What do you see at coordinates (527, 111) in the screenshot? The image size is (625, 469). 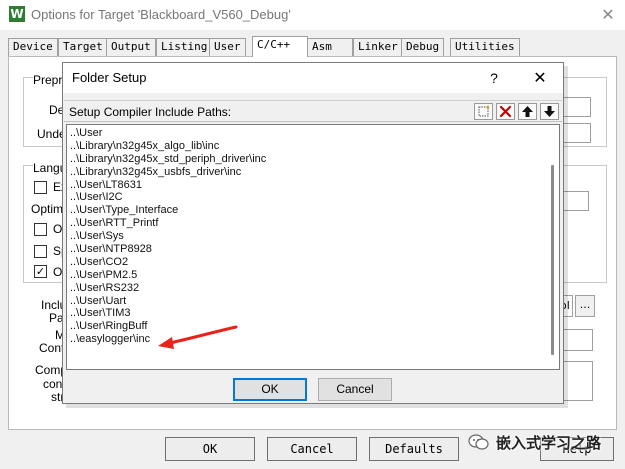 I see `move-up-icon` at bounding box center [527, 111].